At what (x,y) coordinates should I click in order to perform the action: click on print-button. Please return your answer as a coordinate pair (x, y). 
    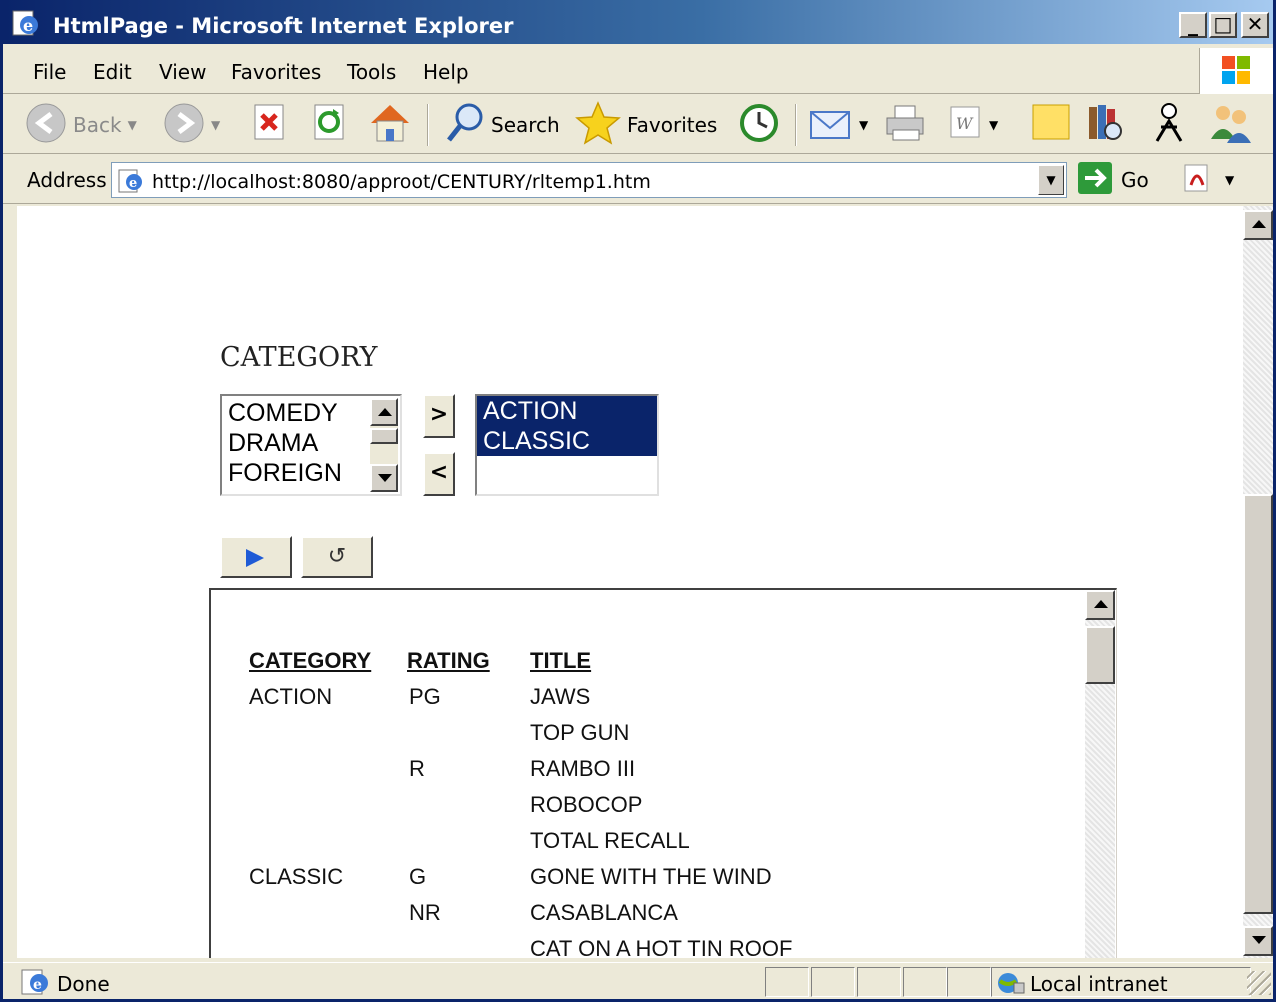
    Looking at the image, I should click on (906, 125).